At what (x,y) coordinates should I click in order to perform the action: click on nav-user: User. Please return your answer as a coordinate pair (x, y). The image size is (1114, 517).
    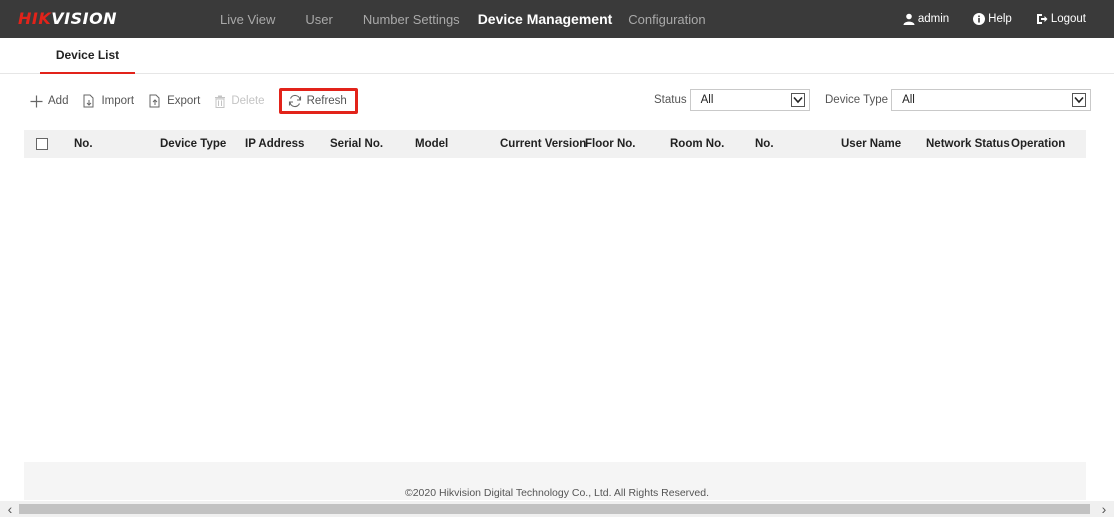
    Looking at the image, I should click on (318, 19).